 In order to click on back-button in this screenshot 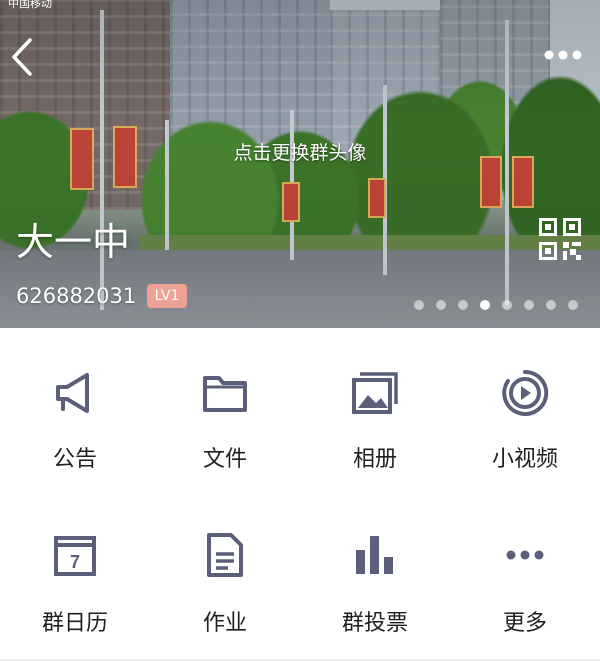, I will do `click(23, 57)`.